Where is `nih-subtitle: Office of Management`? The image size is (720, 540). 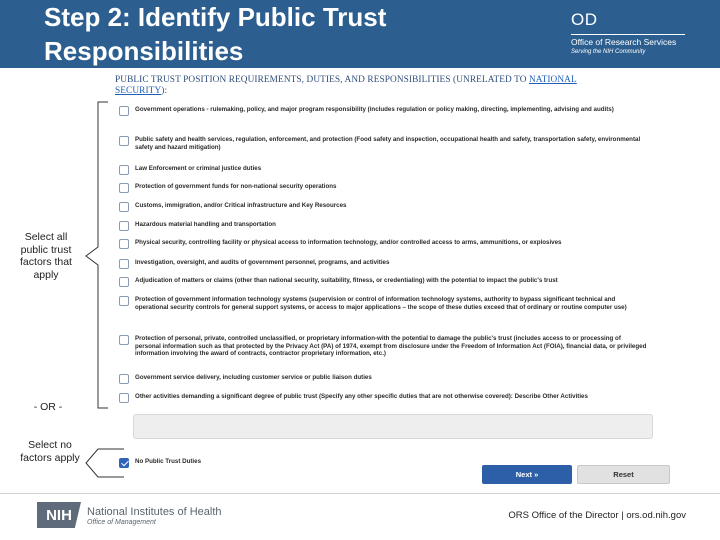 nih-subtitle: Office of Management is located at coordinates (121, 522).